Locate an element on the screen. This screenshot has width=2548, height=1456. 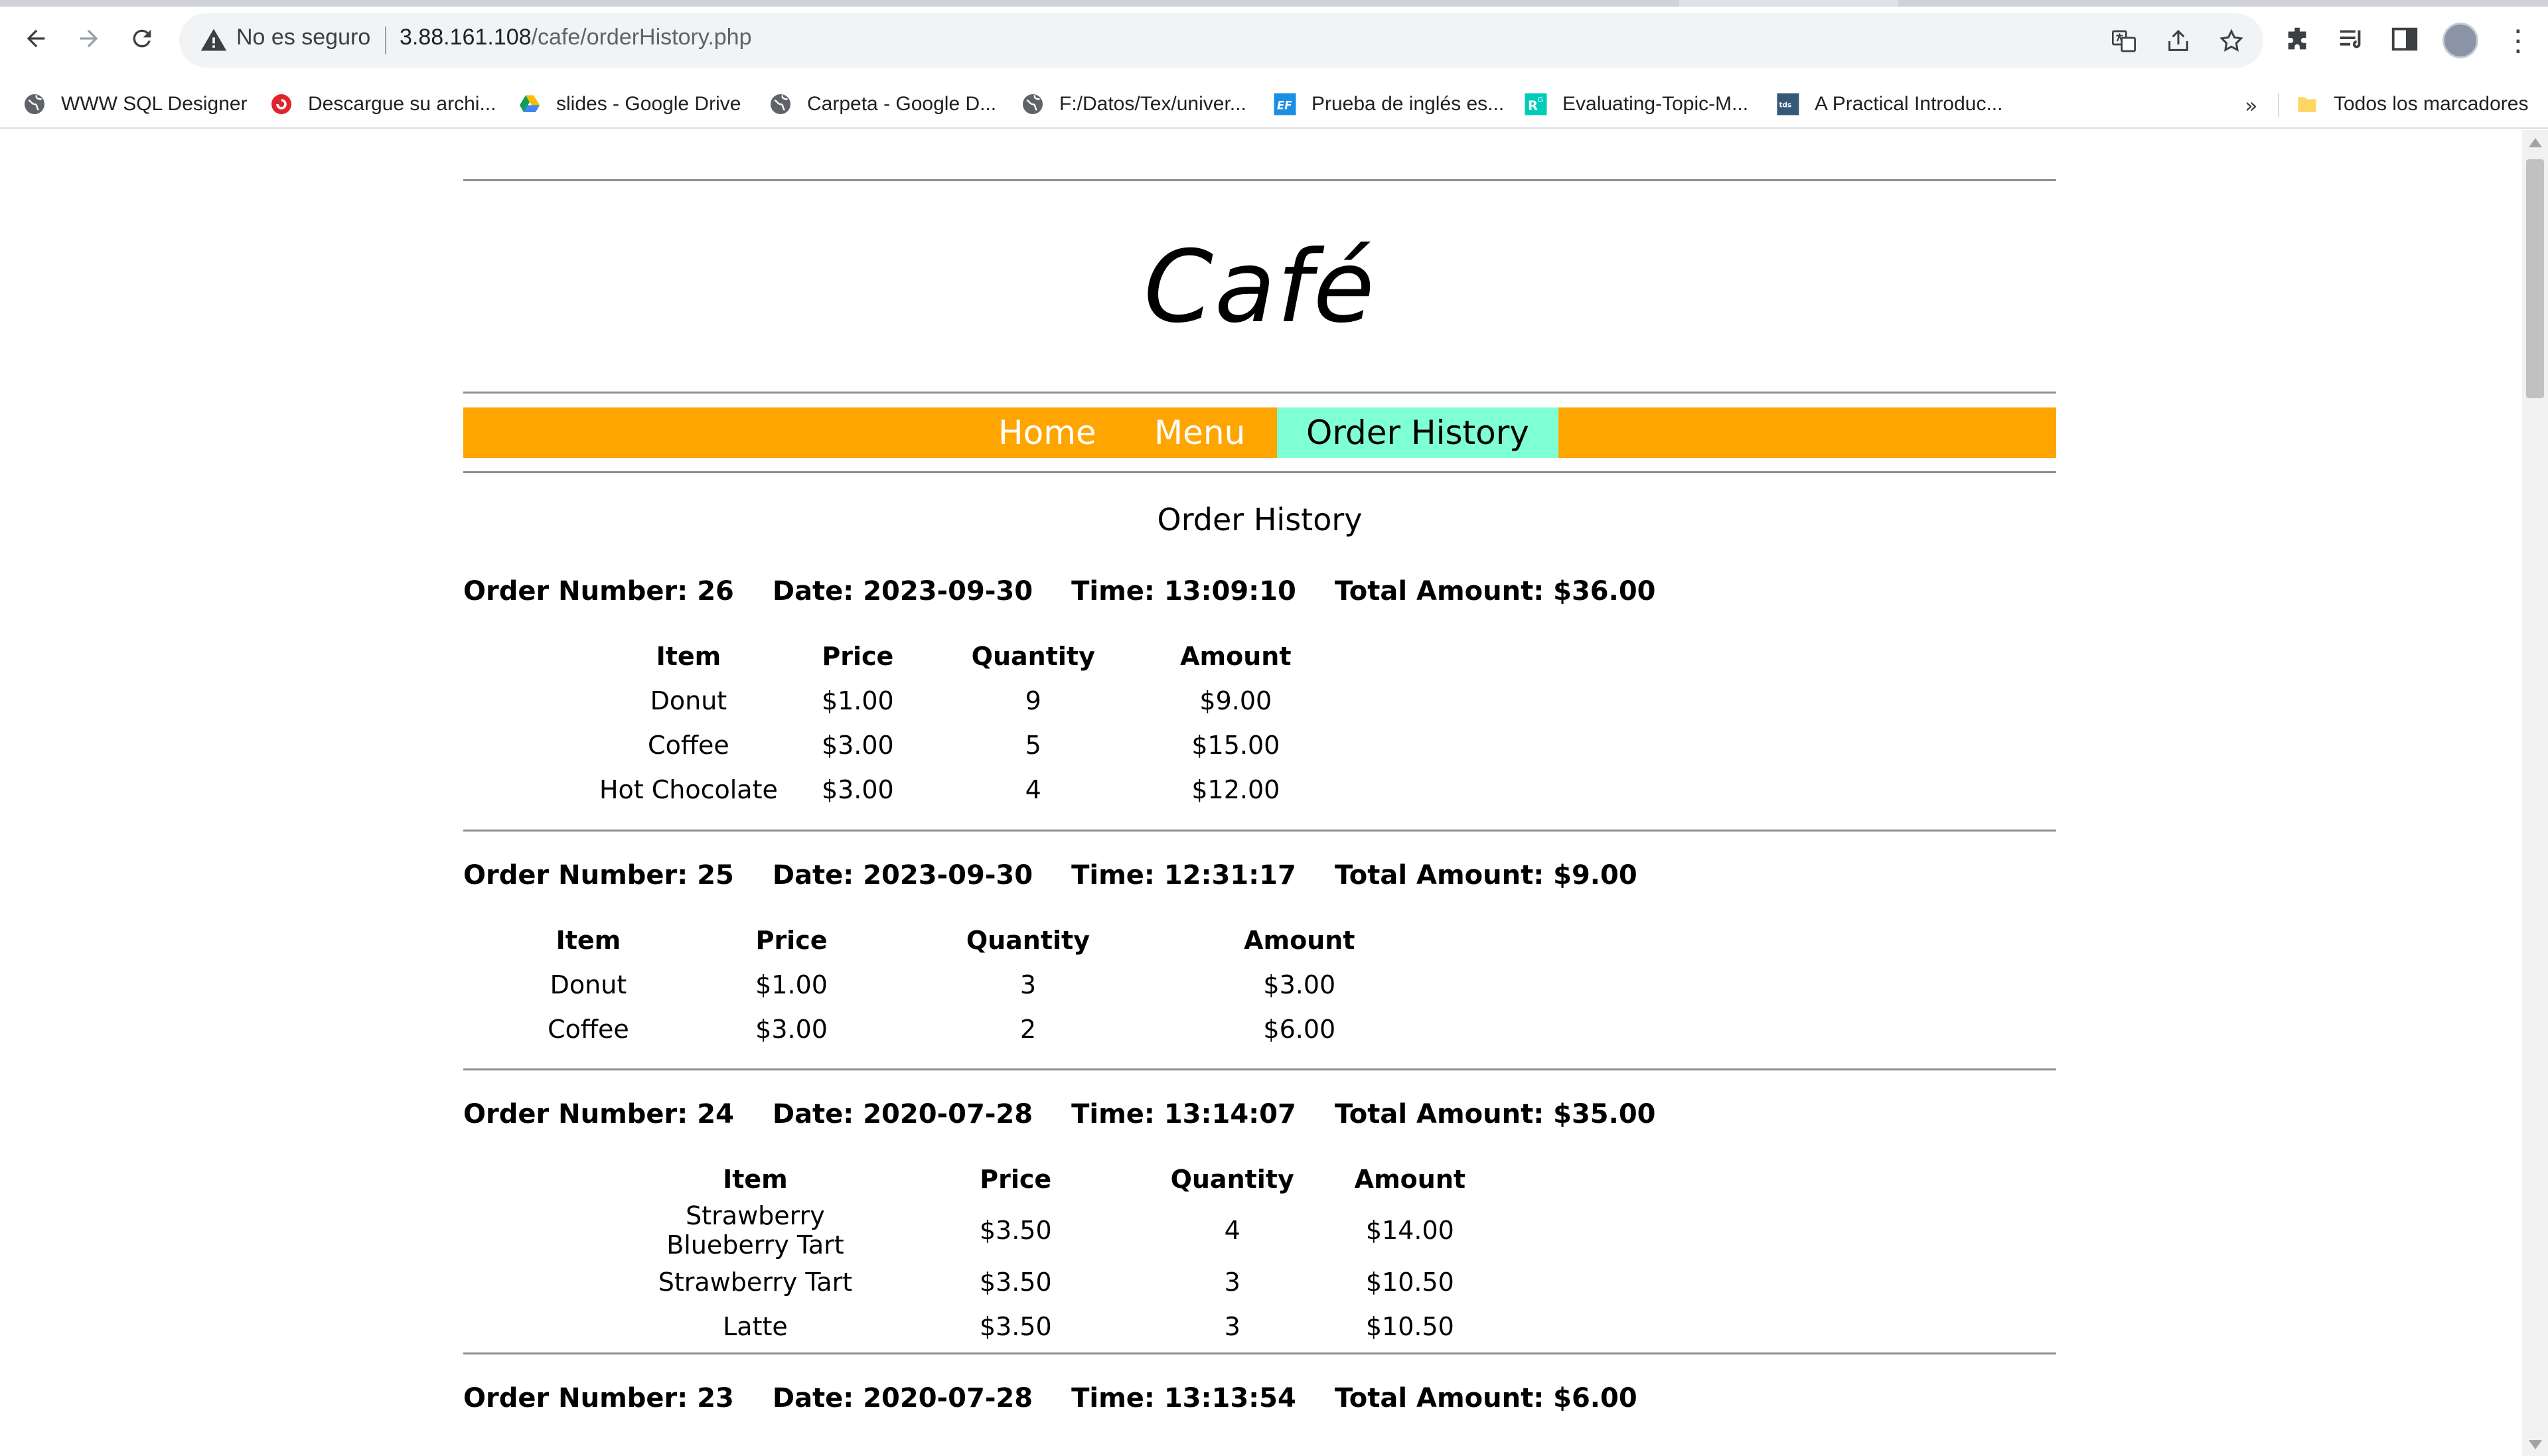
share-icon is located at coordinates (2178, 41).